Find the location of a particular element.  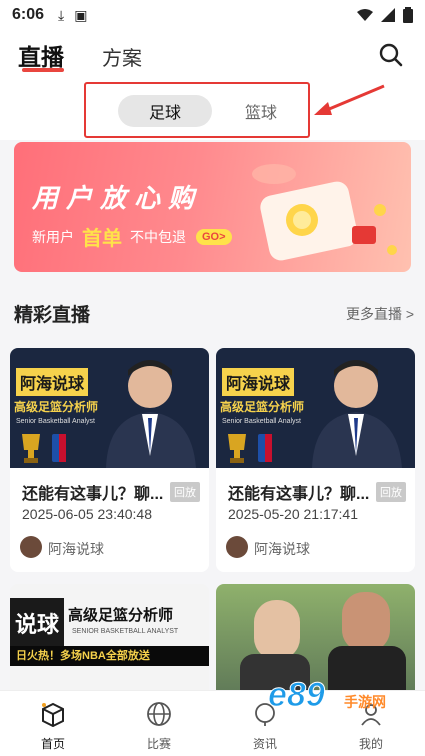

nav-matches: 比赛 is located at coordinates (159, 723).